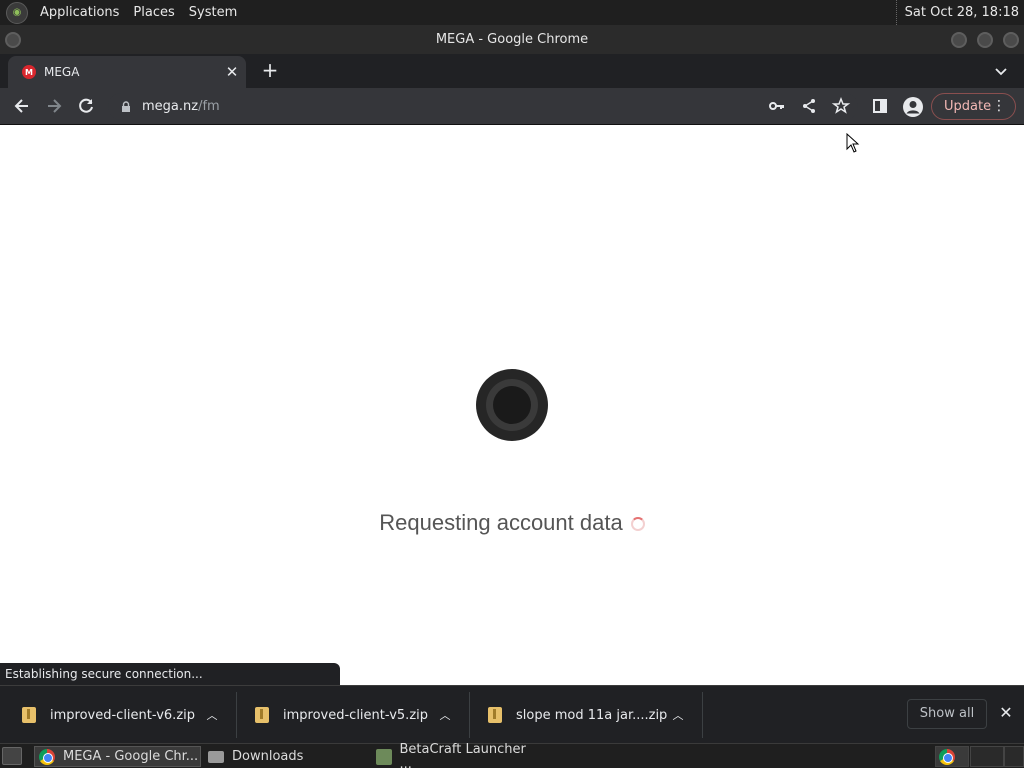 The height and width of the screenshot is (768, 1024). What do you see at coordinates (384, 756) in the screenshot?
I see `betacraft-icon` at bounding box center [384, 756].